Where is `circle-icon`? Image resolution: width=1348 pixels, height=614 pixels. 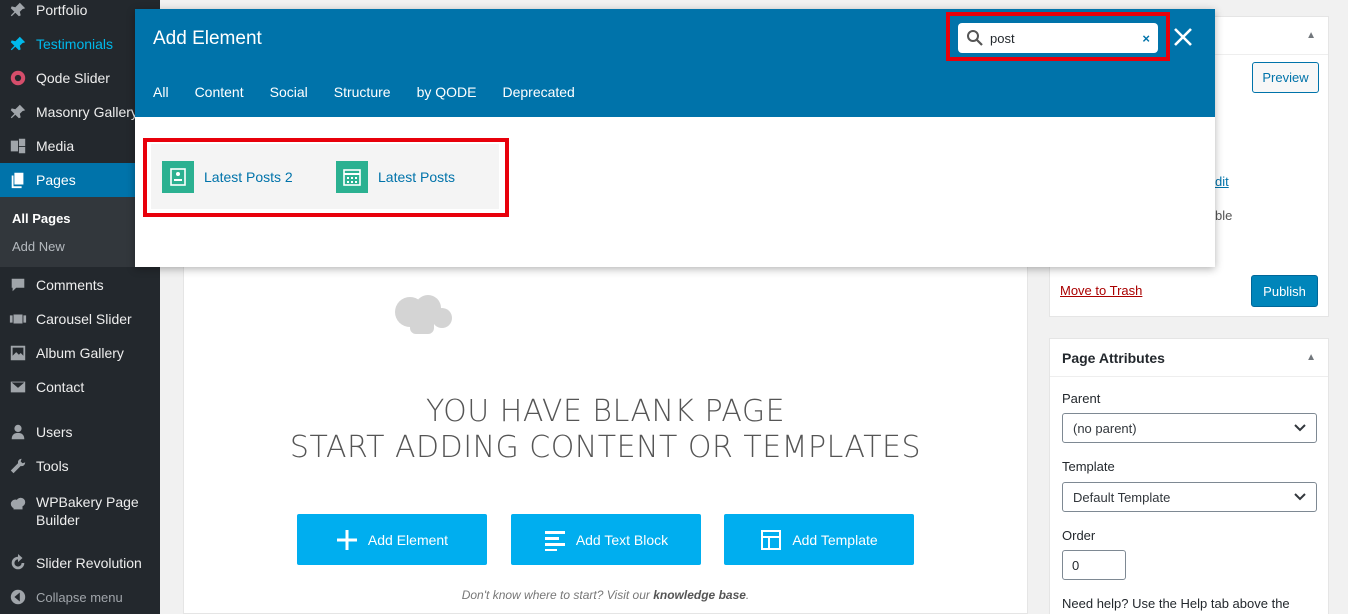 circle-icon is located at coordinates (18, 78).